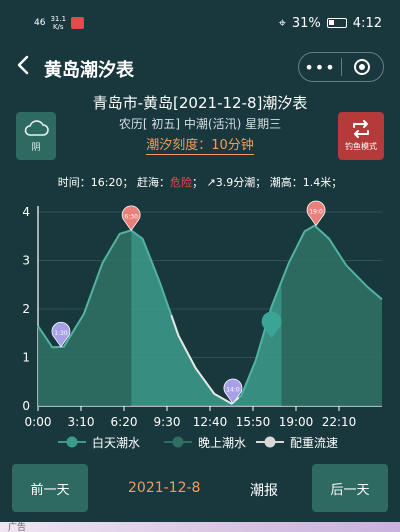 The image size is (400, 532). What do you see at coordinates (26, 406) in the screenshot?
I see `y-tick-label: 0` at bounding box center [26, 406].